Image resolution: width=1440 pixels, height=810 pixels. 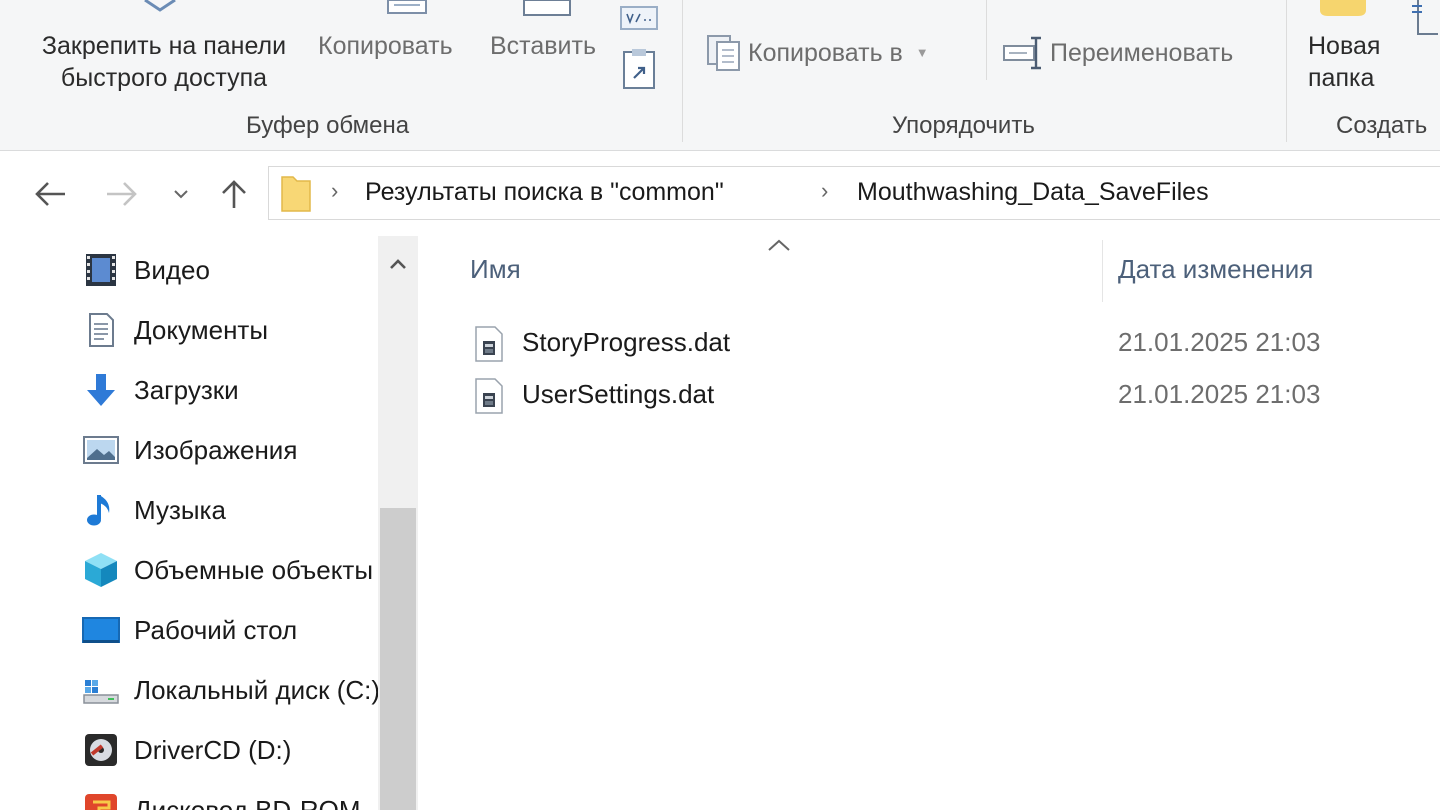 I want to click on local-disk-icon, so click(x=101, y=690).